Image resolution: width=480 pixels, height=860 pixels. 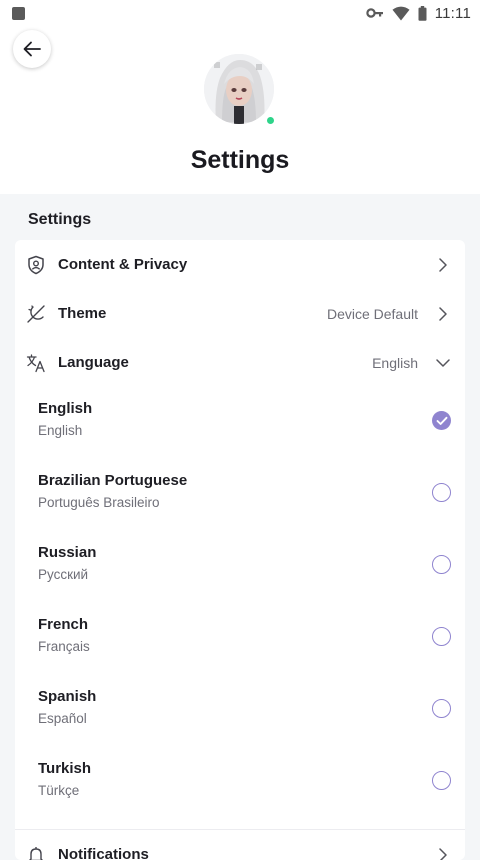 I want to click on avatar, so click(x=239, y=89).